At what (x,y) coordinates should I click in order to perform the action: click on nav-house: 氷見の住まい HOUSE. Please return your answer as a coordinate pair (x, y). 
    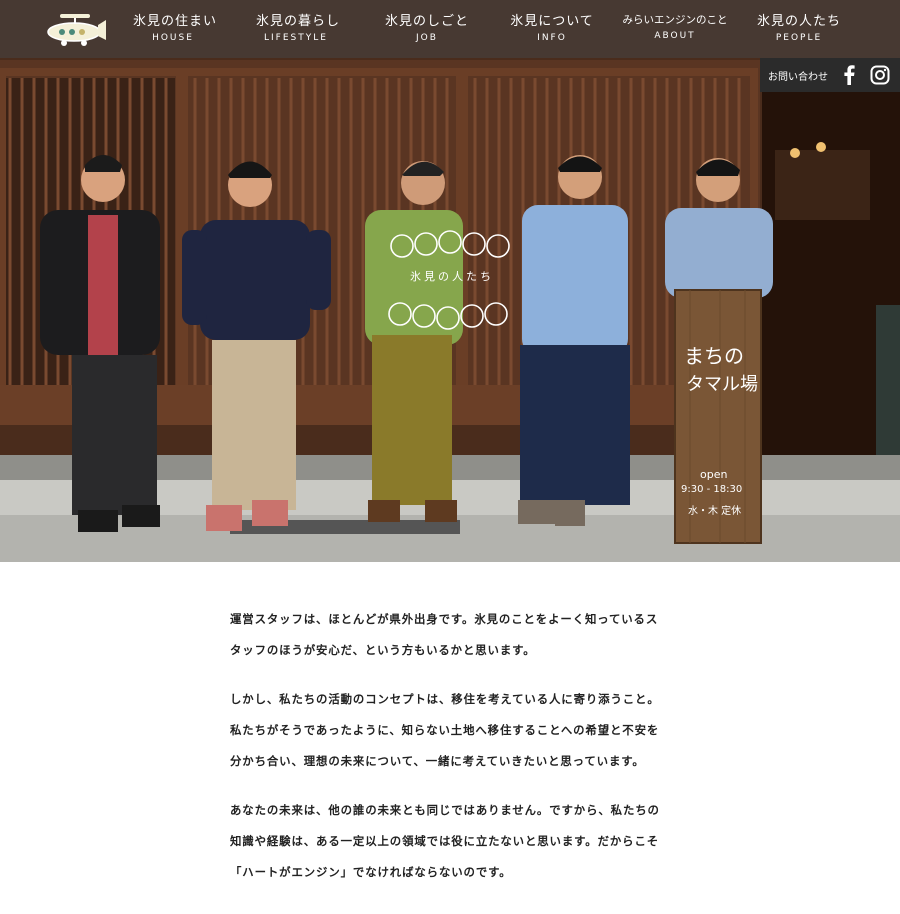
    Looking at the image, I should click on (175, 26).